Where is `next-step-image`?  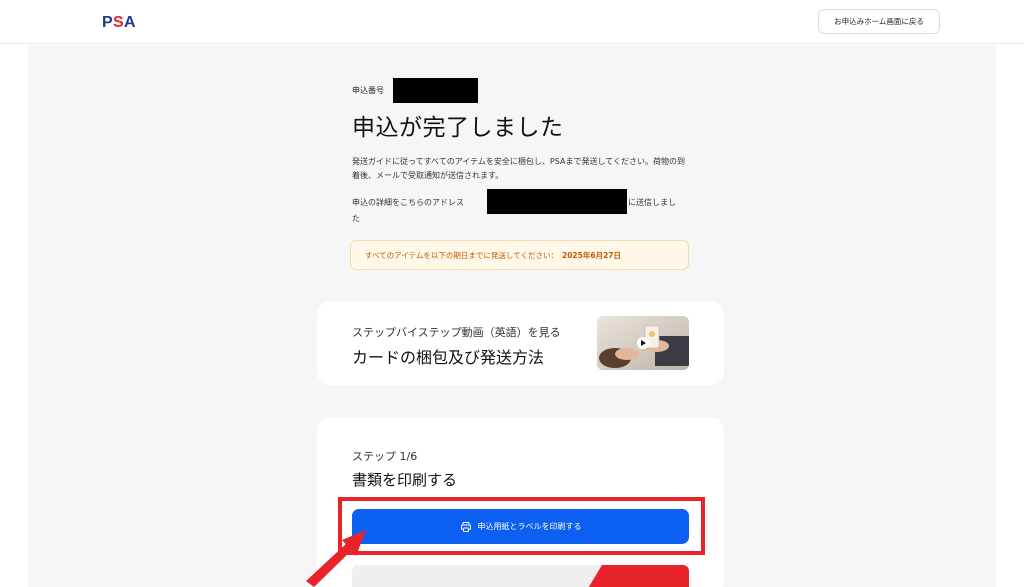 next-step-image is located at coordinates (638, 576).